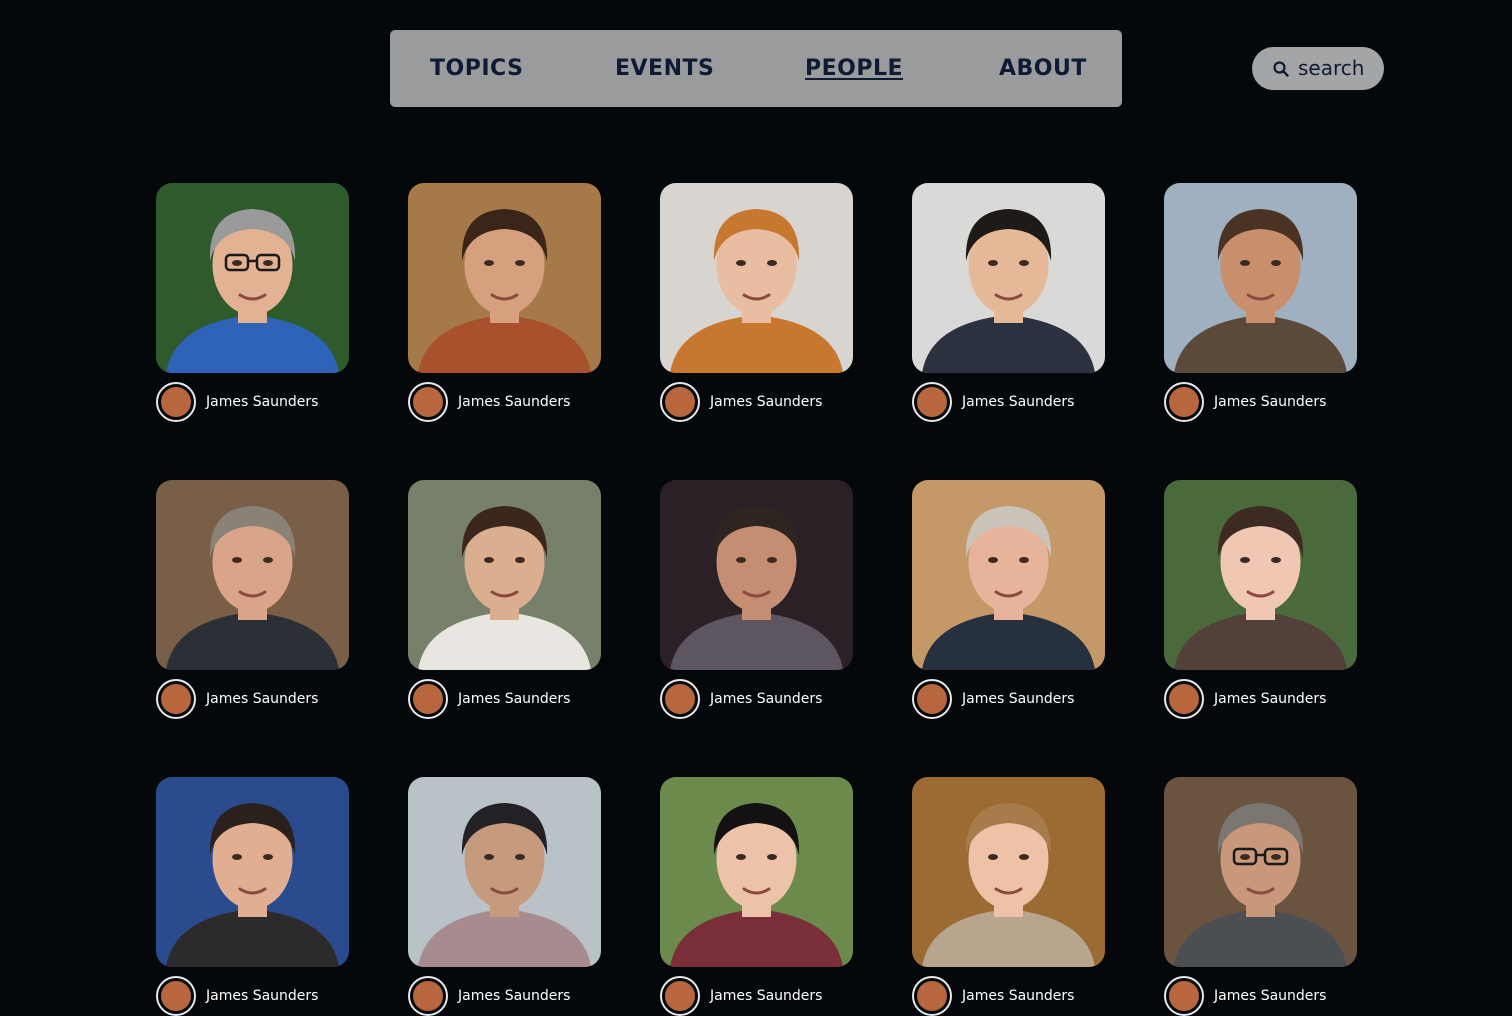  I want to click on search-button: search, so click(1318, 68).